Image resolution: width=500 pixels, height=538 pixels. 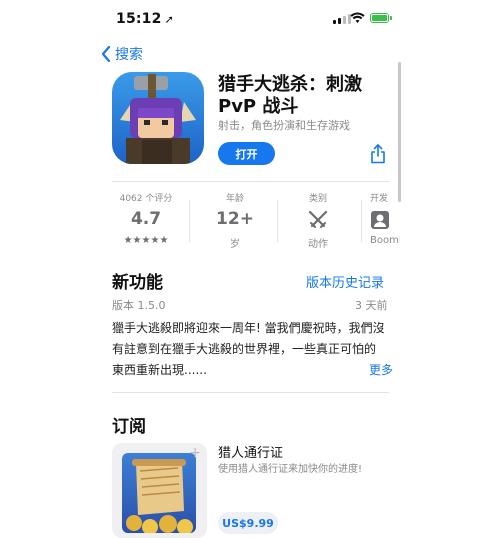 What do you see at coordinates (318, 244) in the screenshot?
I see `stat-detail: 动作` at bounding box center [318, 244].